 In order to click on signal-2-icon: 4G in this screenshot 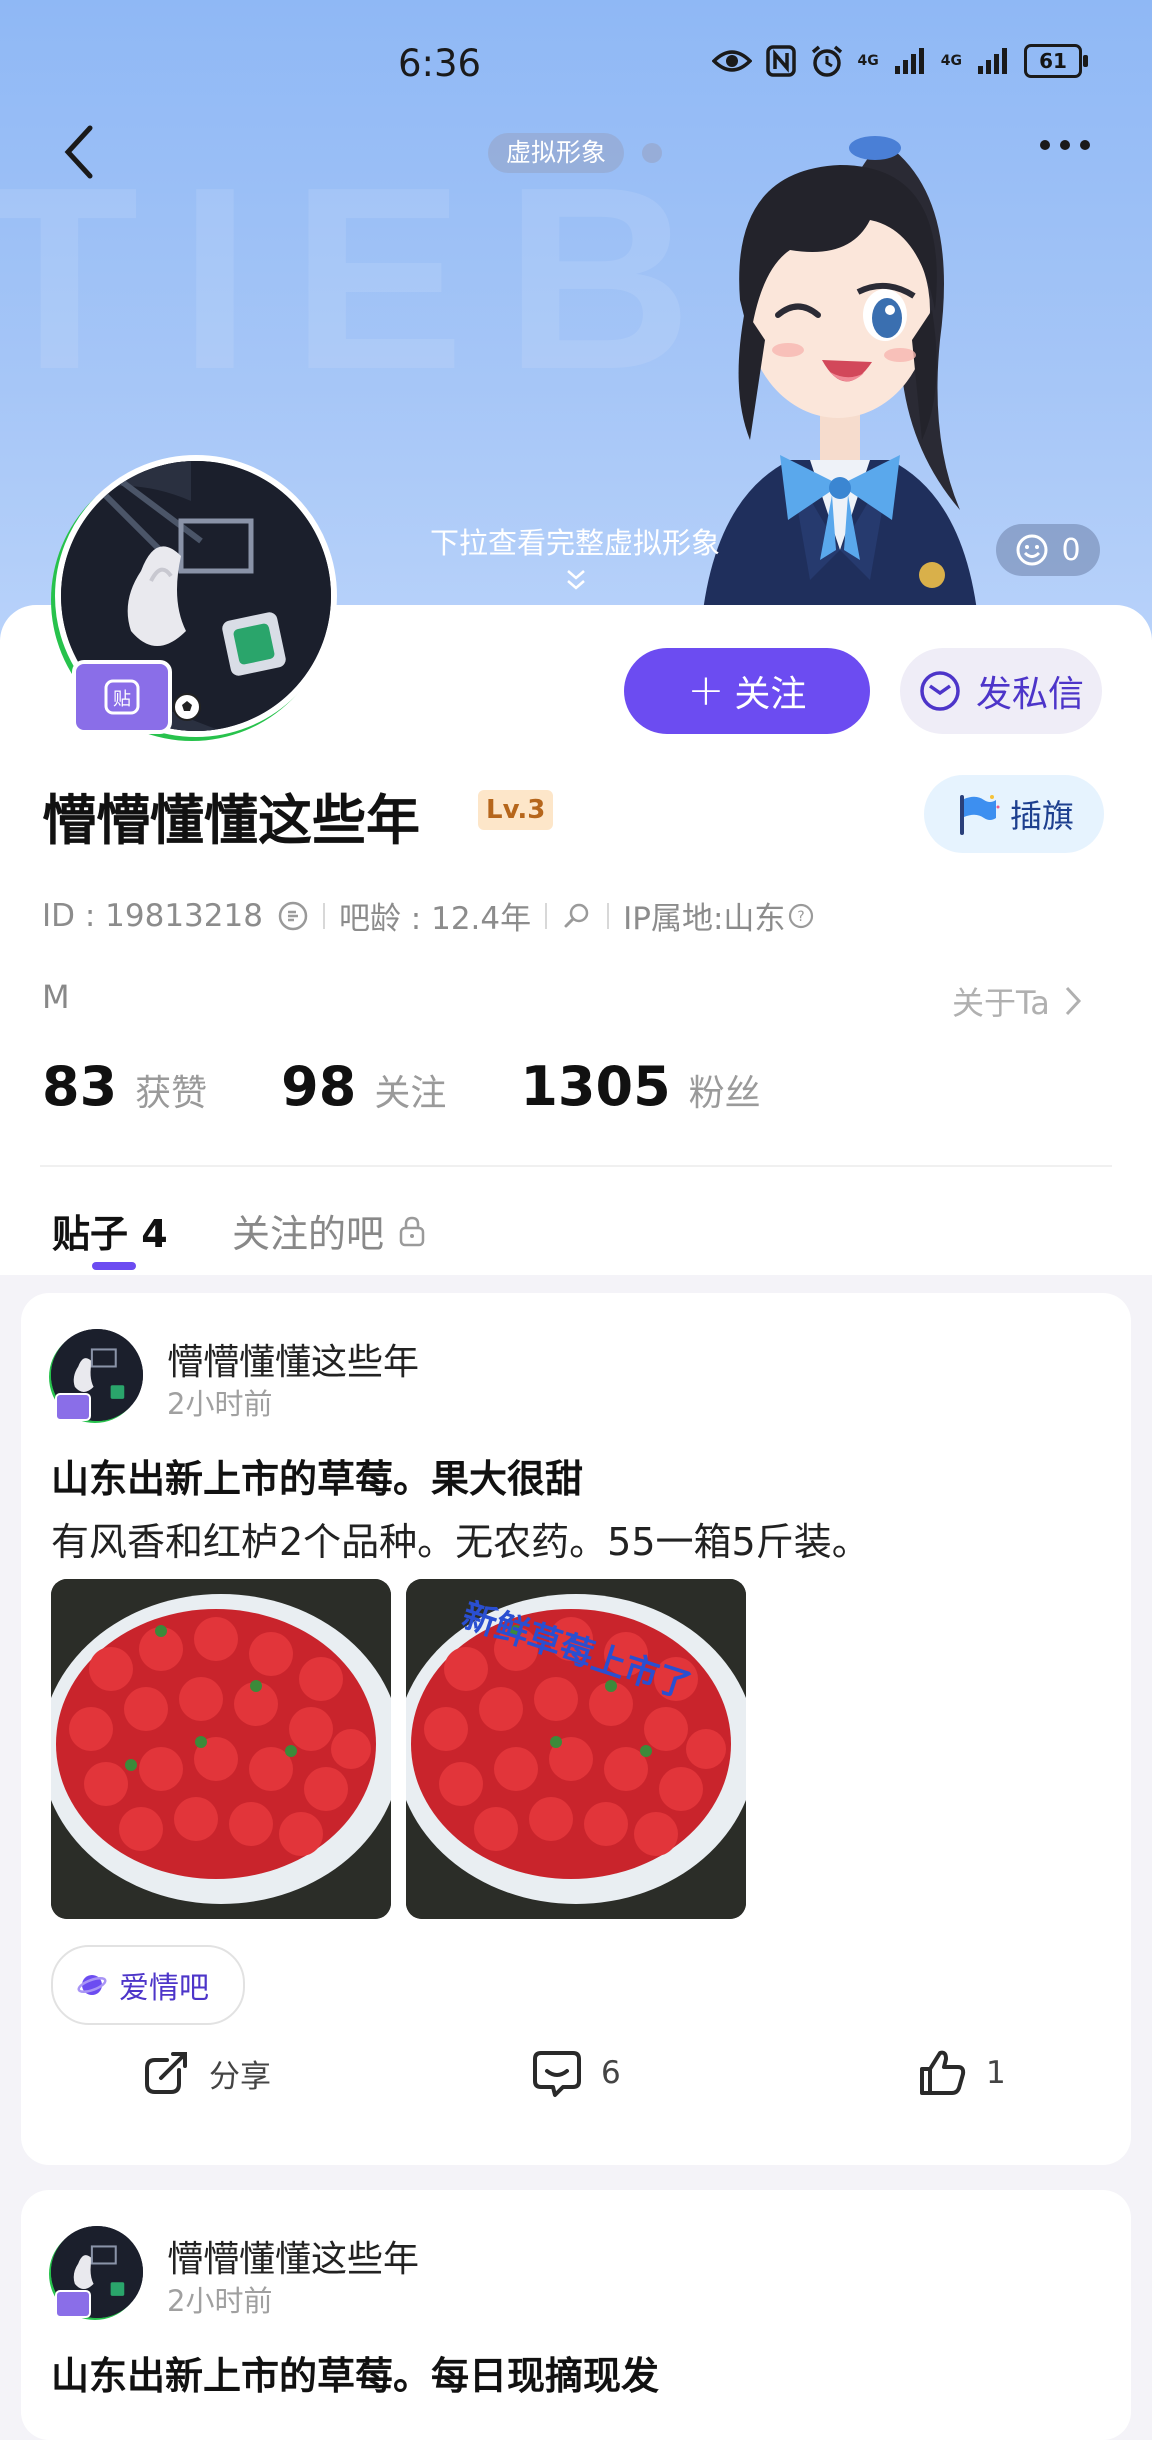, I will do `click(951, 61)`.